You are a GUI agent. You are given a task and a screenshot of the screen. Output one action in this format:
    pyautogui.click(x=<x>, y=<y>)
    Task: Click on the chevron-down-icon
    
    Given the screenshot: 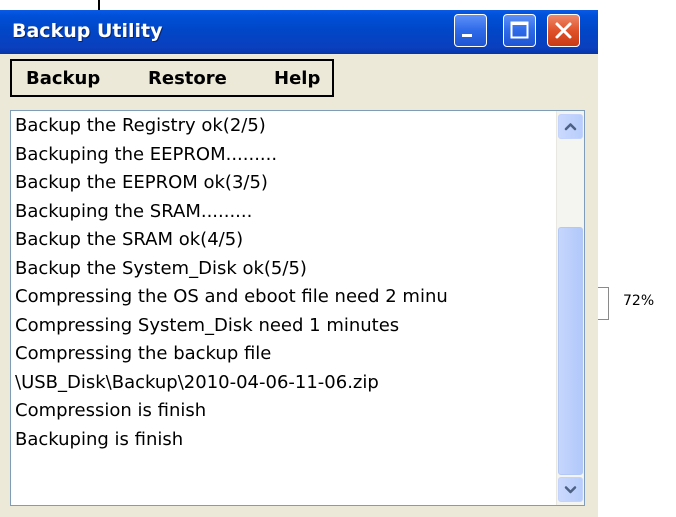 What is the action you would take?
    pyautogui.click(x=570, y=490)
    